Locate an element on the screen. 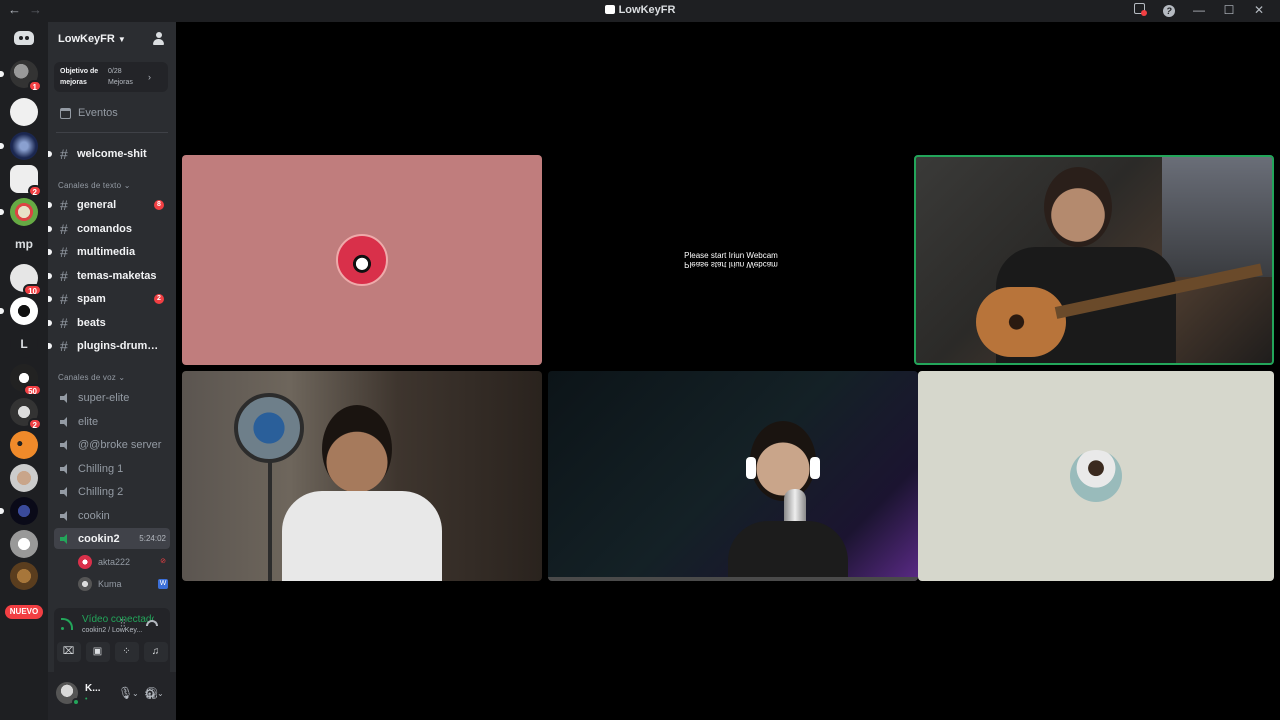  channel-name: general is located at coordinates (97, 205).